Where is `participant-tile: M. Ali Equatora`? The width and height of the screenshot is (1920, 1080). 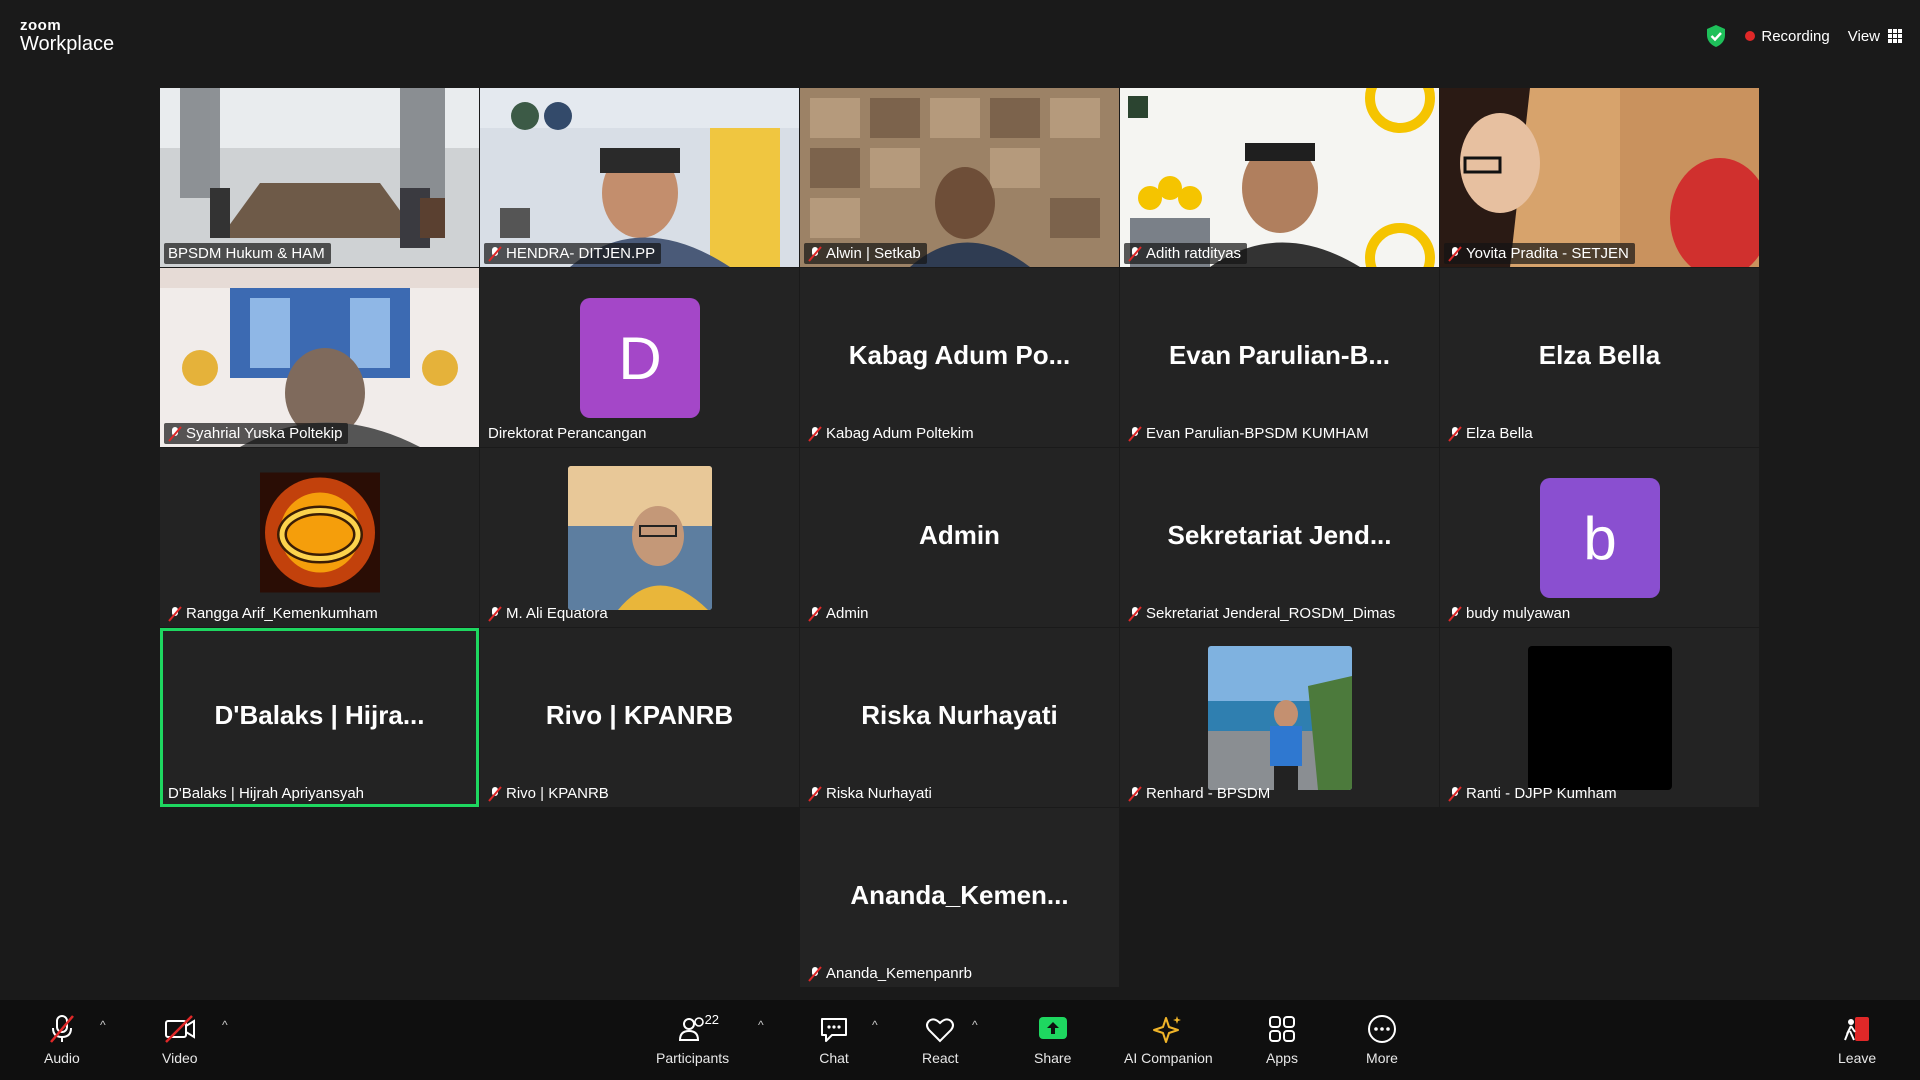 participant-tile: M. Ali Equatora is located at coordinates (639, 537).